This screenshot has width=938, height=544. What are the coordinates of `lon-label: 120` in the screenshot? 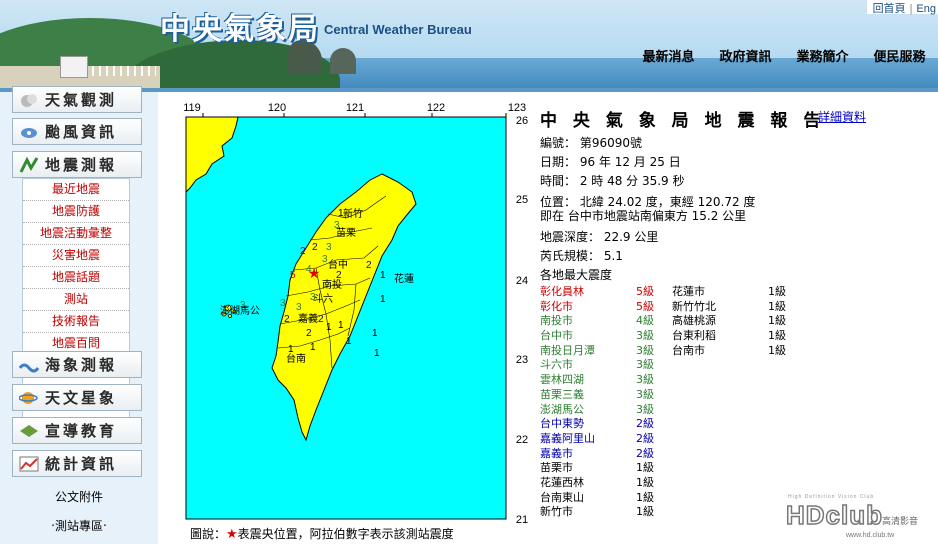 It's located at (277, 108).